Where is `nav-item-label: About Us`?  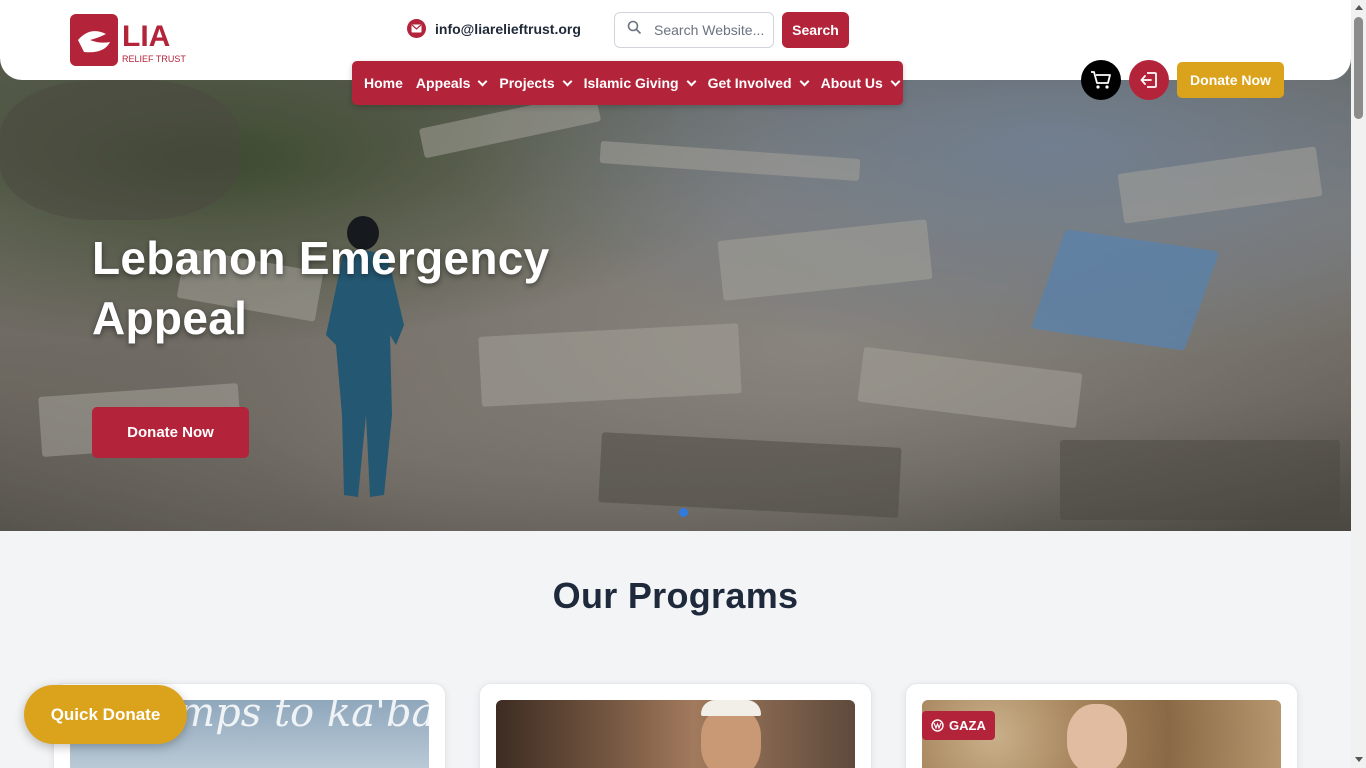 nav-item-label: About Us is located at coordinates (851, 83).